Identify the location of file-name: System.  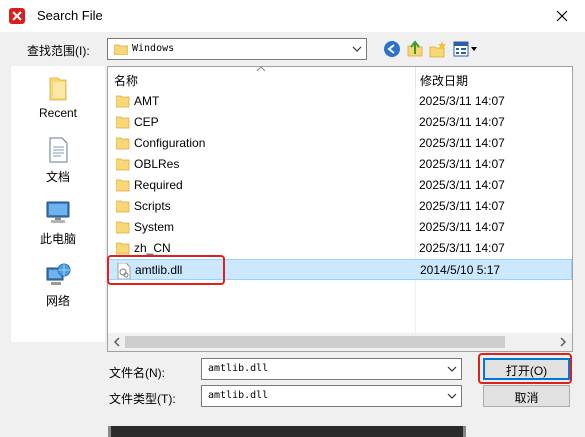
(154, 227).